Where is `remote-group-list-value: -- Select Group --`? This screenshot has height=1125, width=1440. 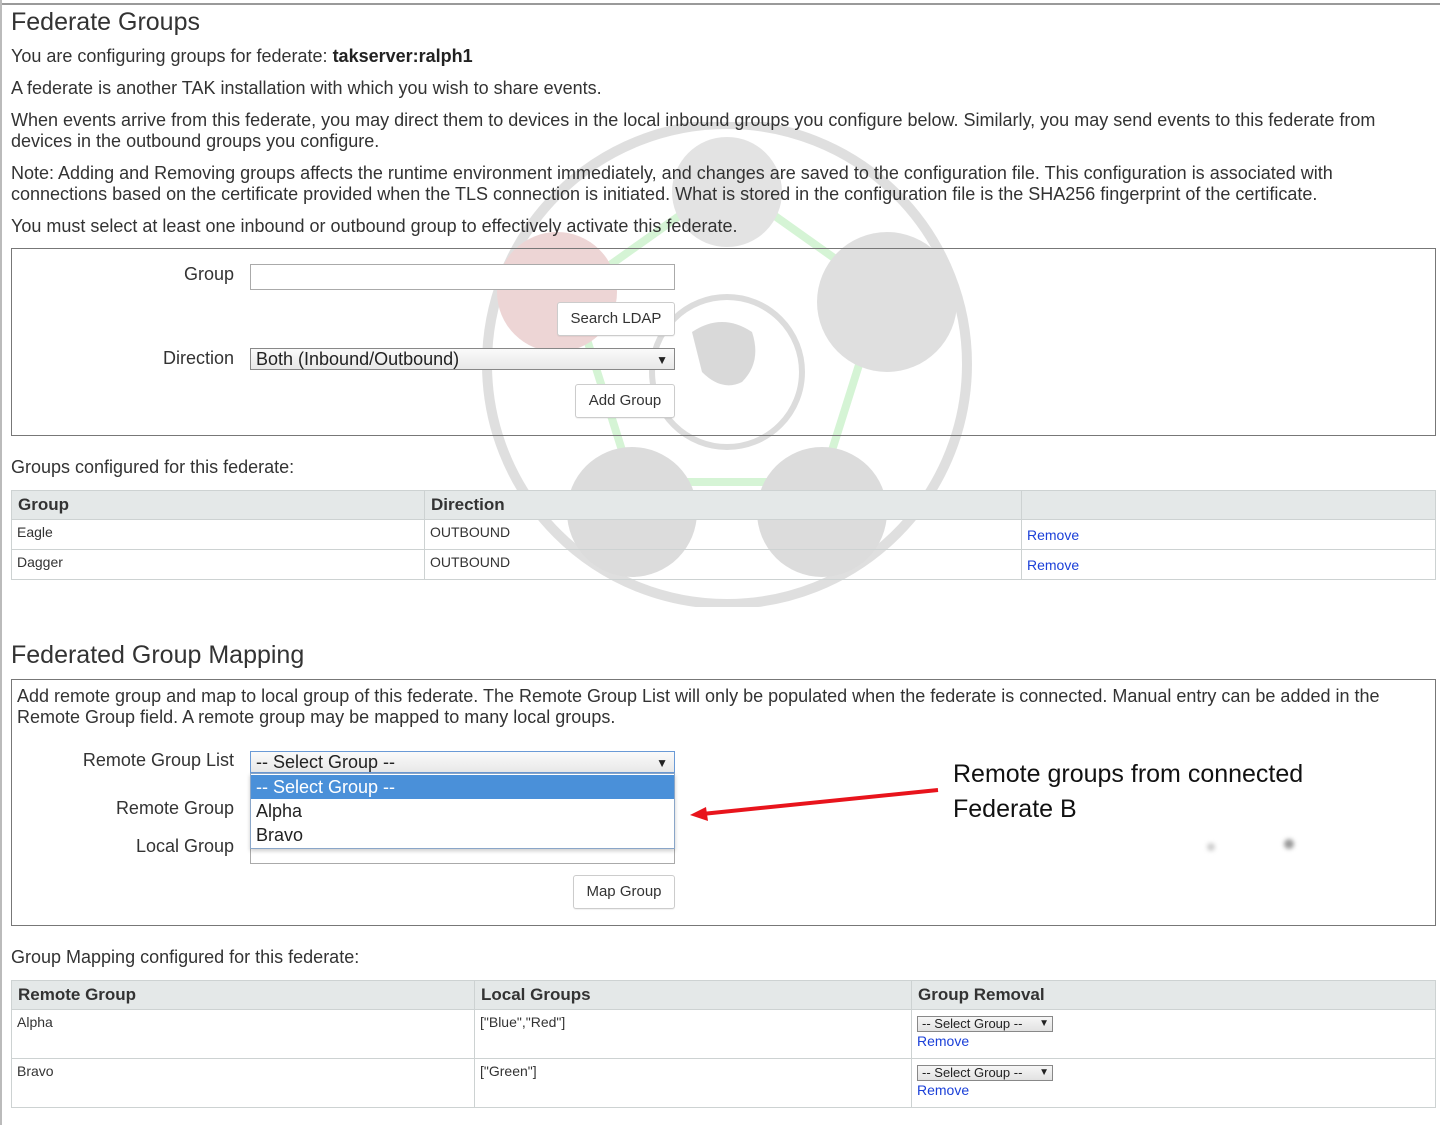 remote-group-list-value: -- Select Group -- is located at coordinates (326, 762).